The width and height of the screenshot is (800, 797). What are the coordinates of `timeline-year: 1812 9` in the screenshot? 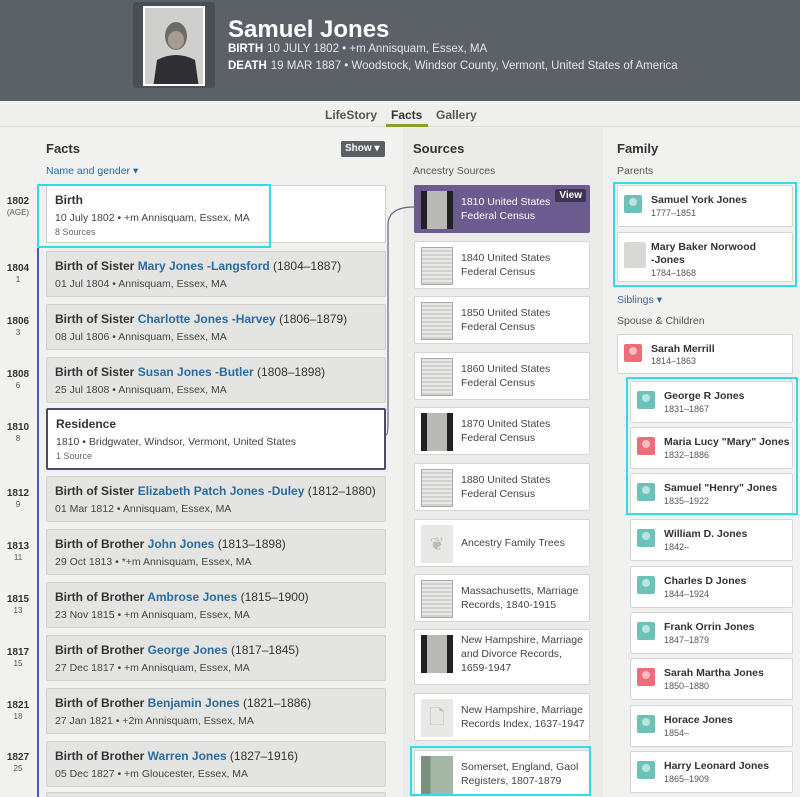 It's located at (18, 498).